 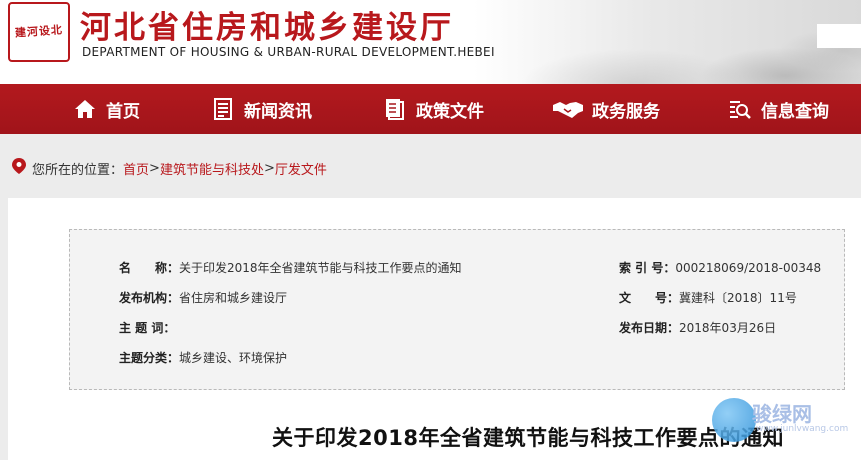 What do you see at coordinates (85, 109) in the screenshot?
I see `home-icon` at bounding box center [85, 109].